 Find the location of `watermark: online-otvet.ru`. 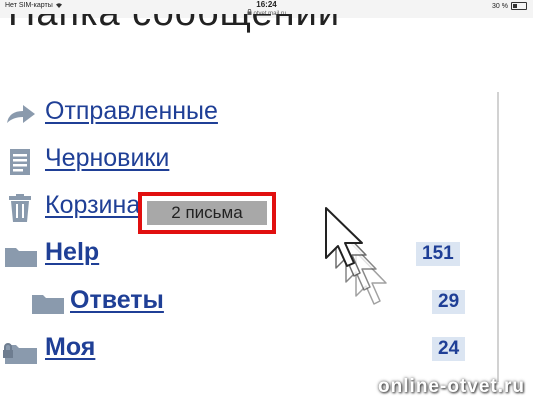

watermark: online-otvet.ru is located at coordinates (451, 386).